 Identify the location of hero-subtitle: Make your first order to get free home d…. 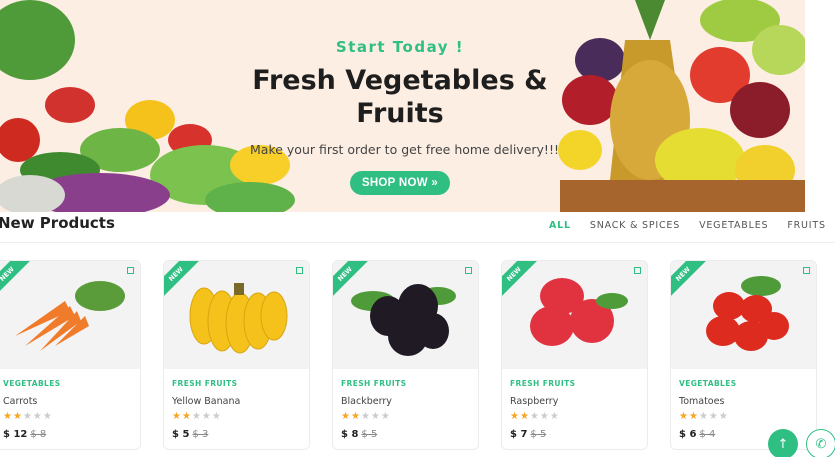
(404, 149).